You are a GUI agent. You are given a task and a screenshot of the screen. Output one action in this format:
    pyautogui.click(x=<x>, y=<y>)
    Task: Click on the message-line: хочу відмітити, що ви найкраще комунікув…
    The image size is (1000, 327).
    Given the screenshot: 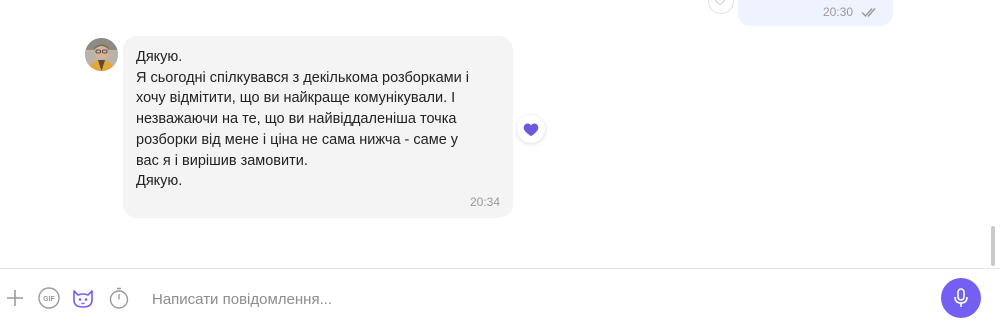 What is the action you would take?
    pyautogui.click(x=296, y=98)
    